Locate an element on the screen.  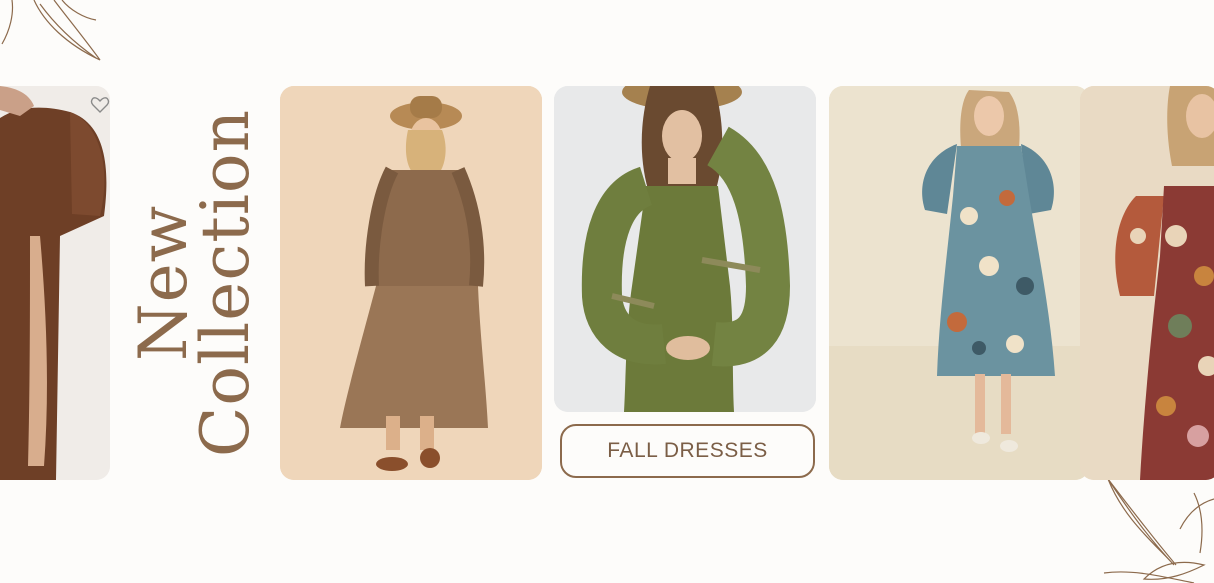
heading-line-collection: Collection is located at coordinates (225, 283).